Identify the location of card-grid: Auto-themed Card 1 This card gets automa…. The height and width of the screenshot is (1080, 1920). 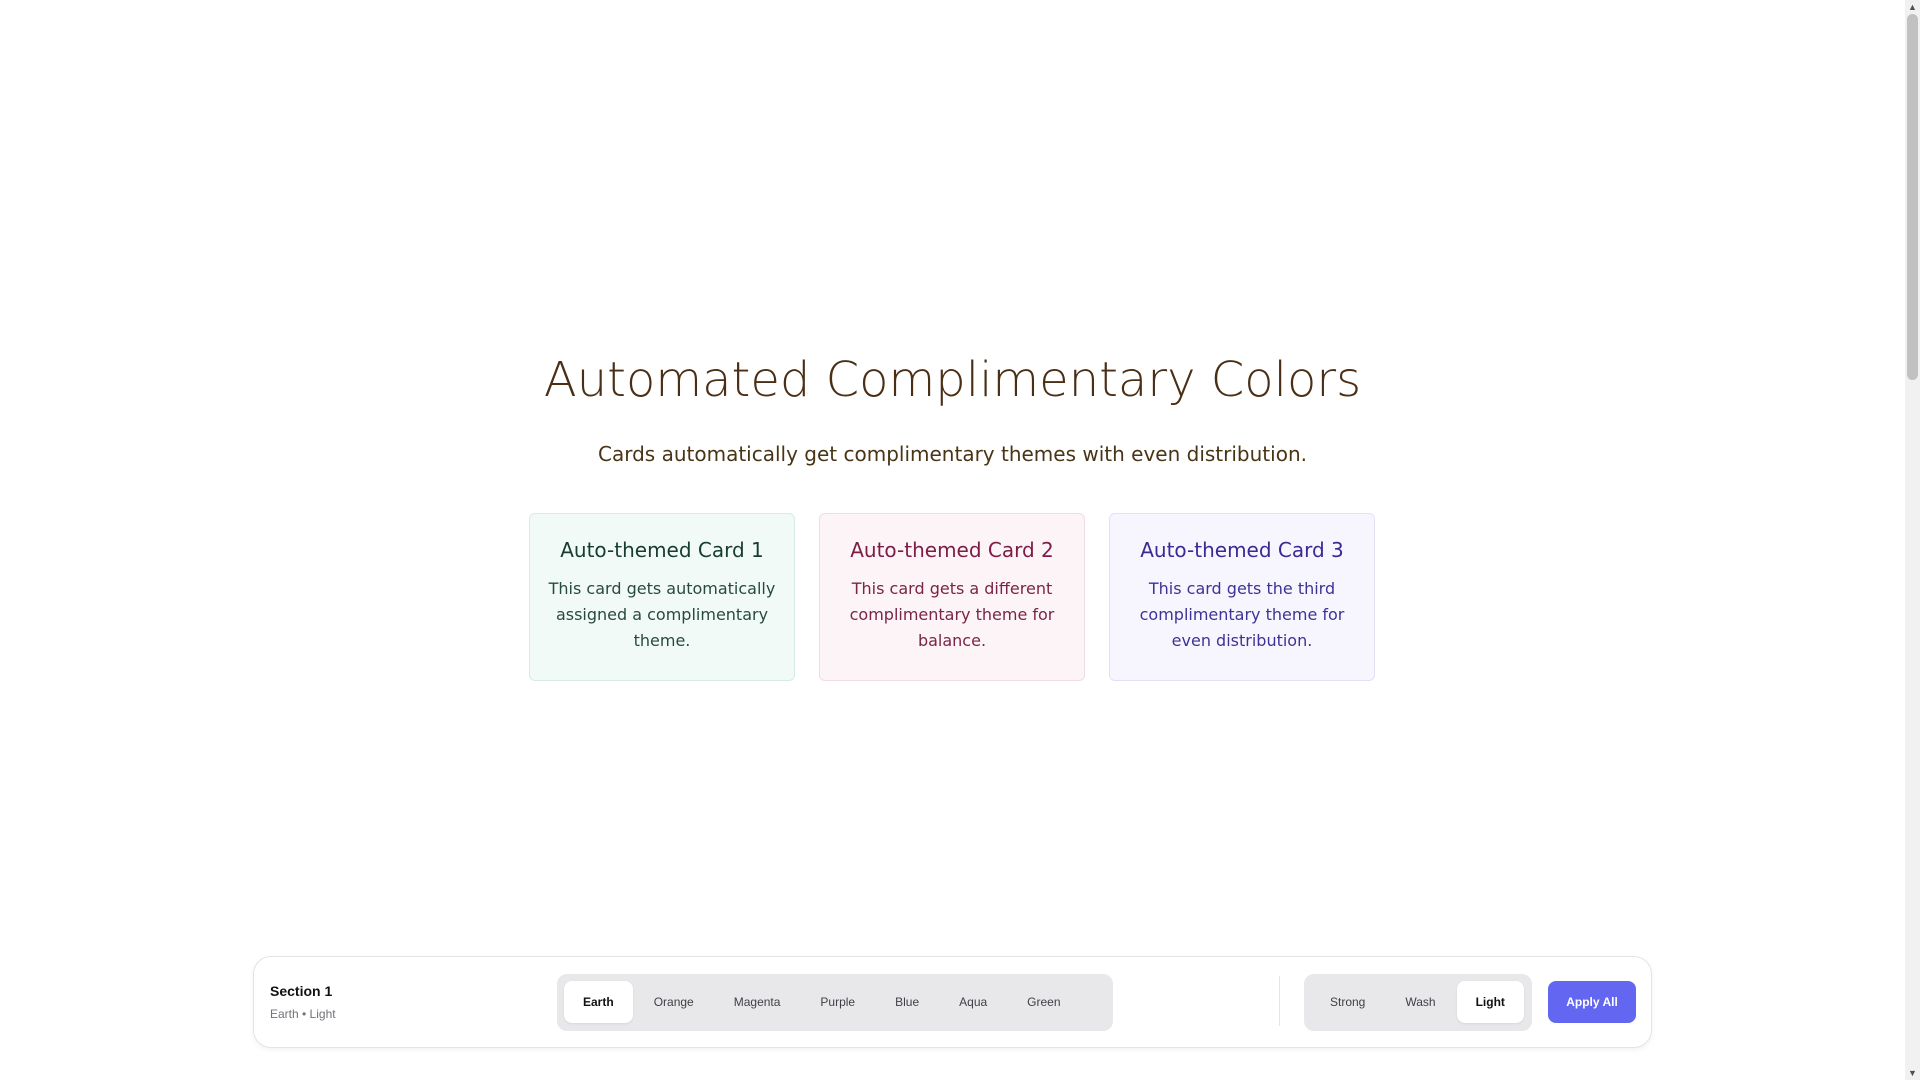
(953, 597).